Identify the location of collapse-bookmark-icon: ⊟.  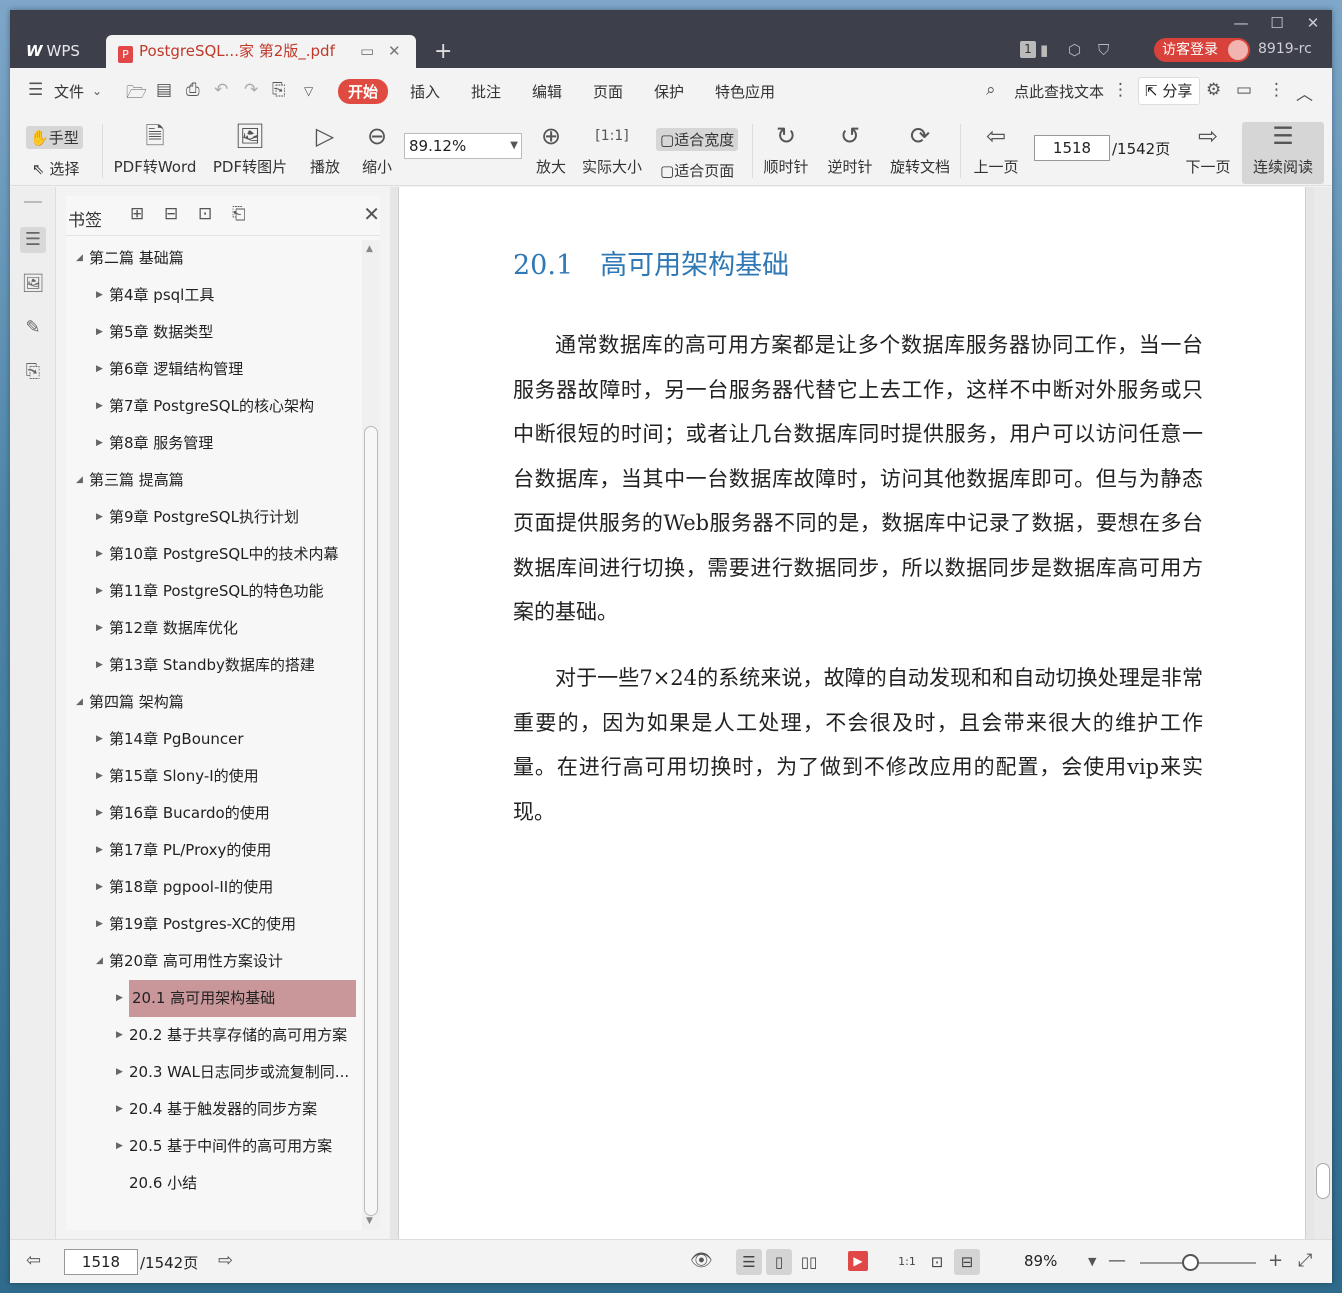
(171, 214).